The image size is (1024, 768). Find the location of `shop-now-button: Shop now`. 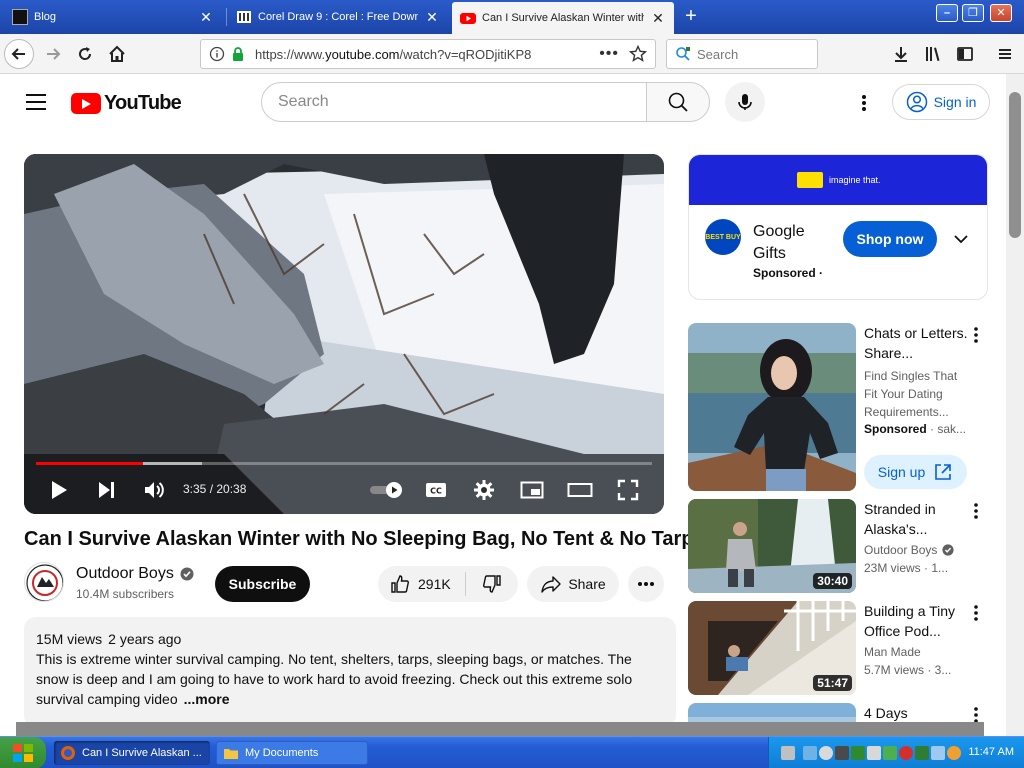

shop-now-button: Shop now is located at coordinates (890, 239).